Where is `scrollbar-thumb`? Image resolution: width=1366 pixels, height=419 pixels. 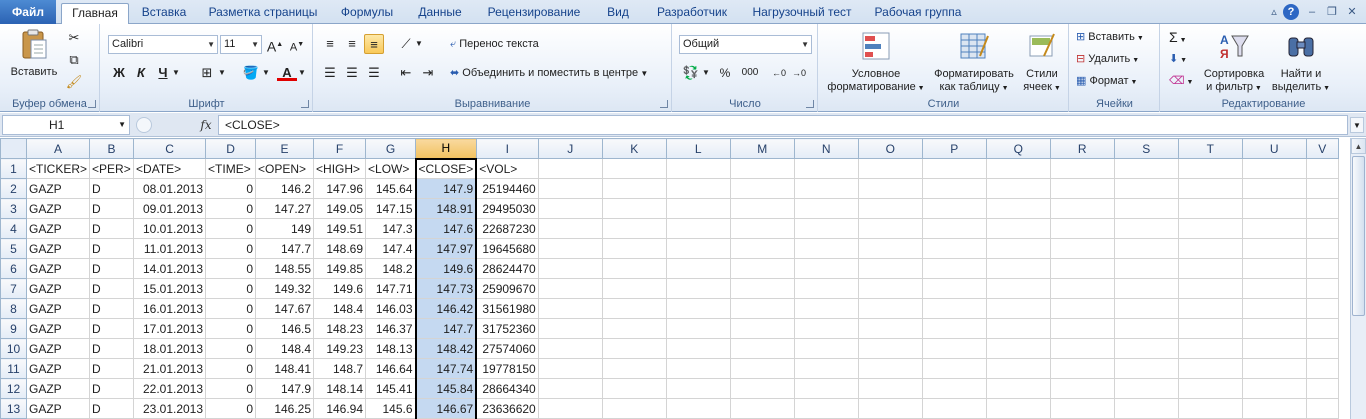 scrollbar-thumb is located at coordinates (1358, 236).